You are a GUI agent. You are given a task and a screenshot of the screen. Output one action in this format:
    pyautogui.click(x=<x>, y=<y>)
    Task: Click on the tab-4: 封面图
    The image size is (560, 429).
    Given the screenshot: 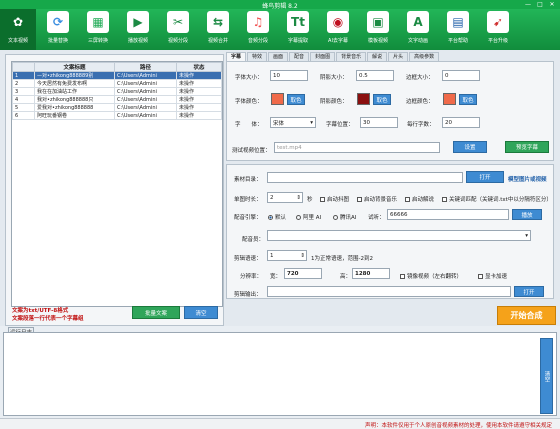 What is the action you would take?
    pyautogui.click(x=323, y=56)
    